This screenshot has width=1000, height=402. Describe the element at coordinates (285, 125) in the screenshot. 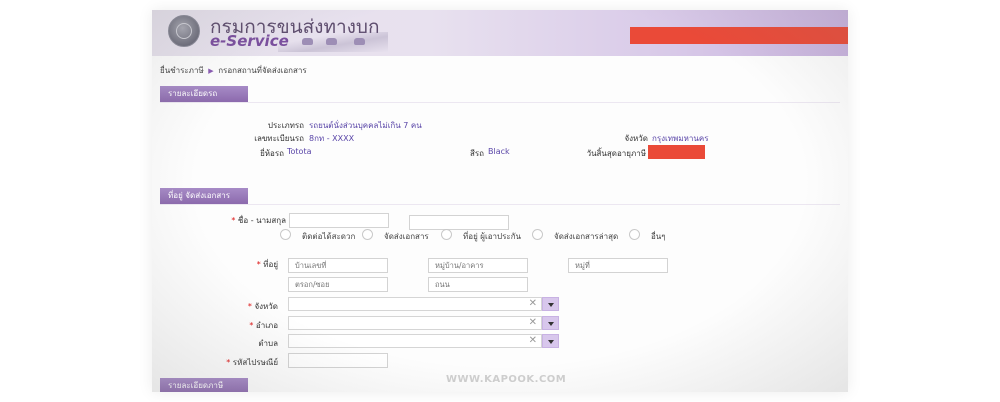

I see `vehicle-type-label: ประเภทรถ` at that location.